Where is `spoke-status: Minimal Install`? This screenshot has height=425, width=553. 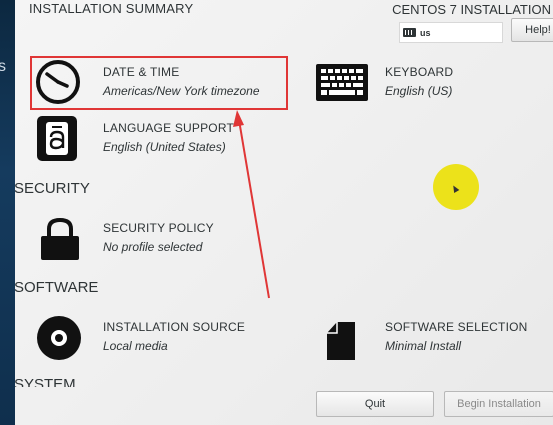 spoke-status: Minimal Install is located at coordinates (423, 346).